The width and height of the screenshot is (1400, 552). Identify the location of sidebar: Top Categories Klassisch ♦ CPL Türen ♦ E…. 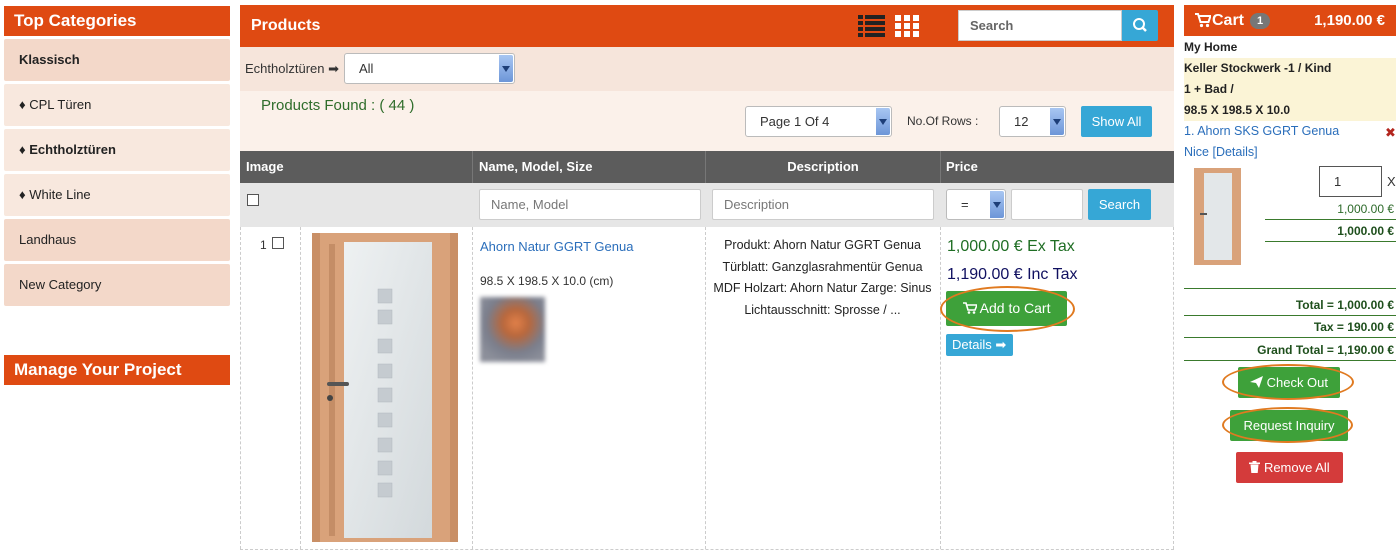
(117, 156).